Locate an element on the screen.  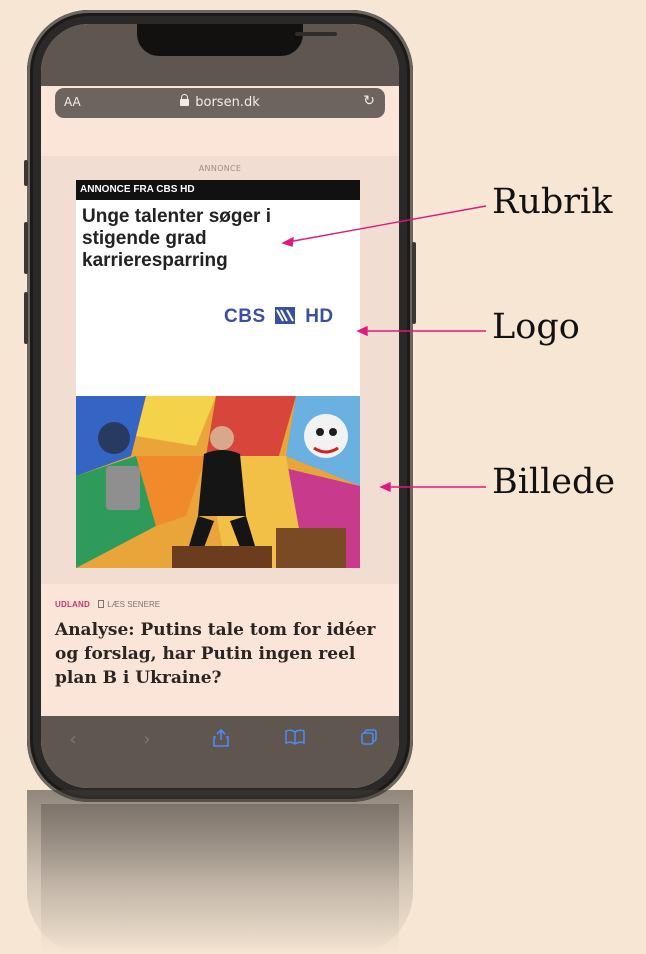
annotation-billede: Billede is located at coordinates (554, 482).